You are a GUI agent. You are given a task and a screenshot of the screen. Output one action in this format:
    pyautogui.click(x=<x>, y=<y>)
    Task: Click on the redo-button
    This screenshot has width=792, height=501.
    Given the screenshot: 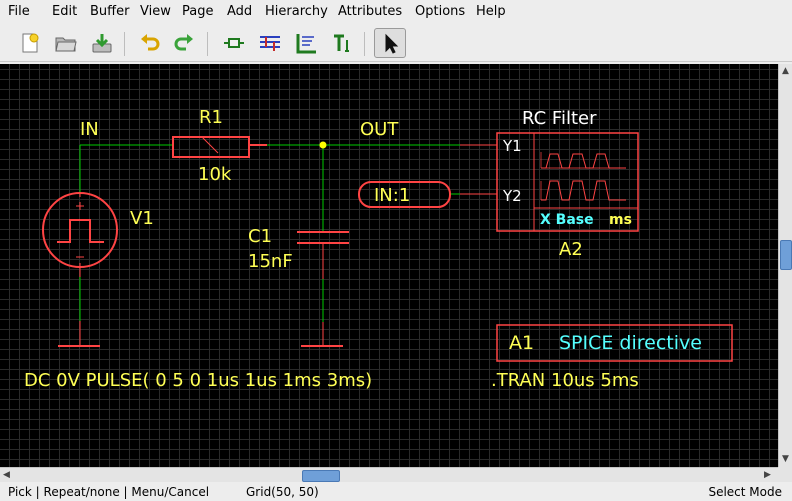 What is the action you would take?
    pyautogui.click(x=184, y=43)
    